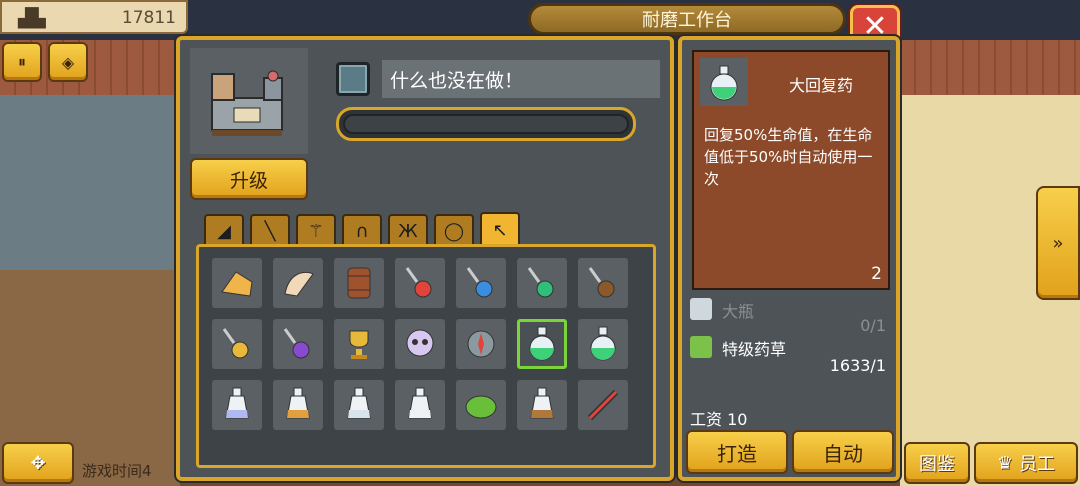  What do you see at coordinates (876, 274) in the screenshot?
I see `selected-item-owned-count: 2` at bounding box center [876, 274].